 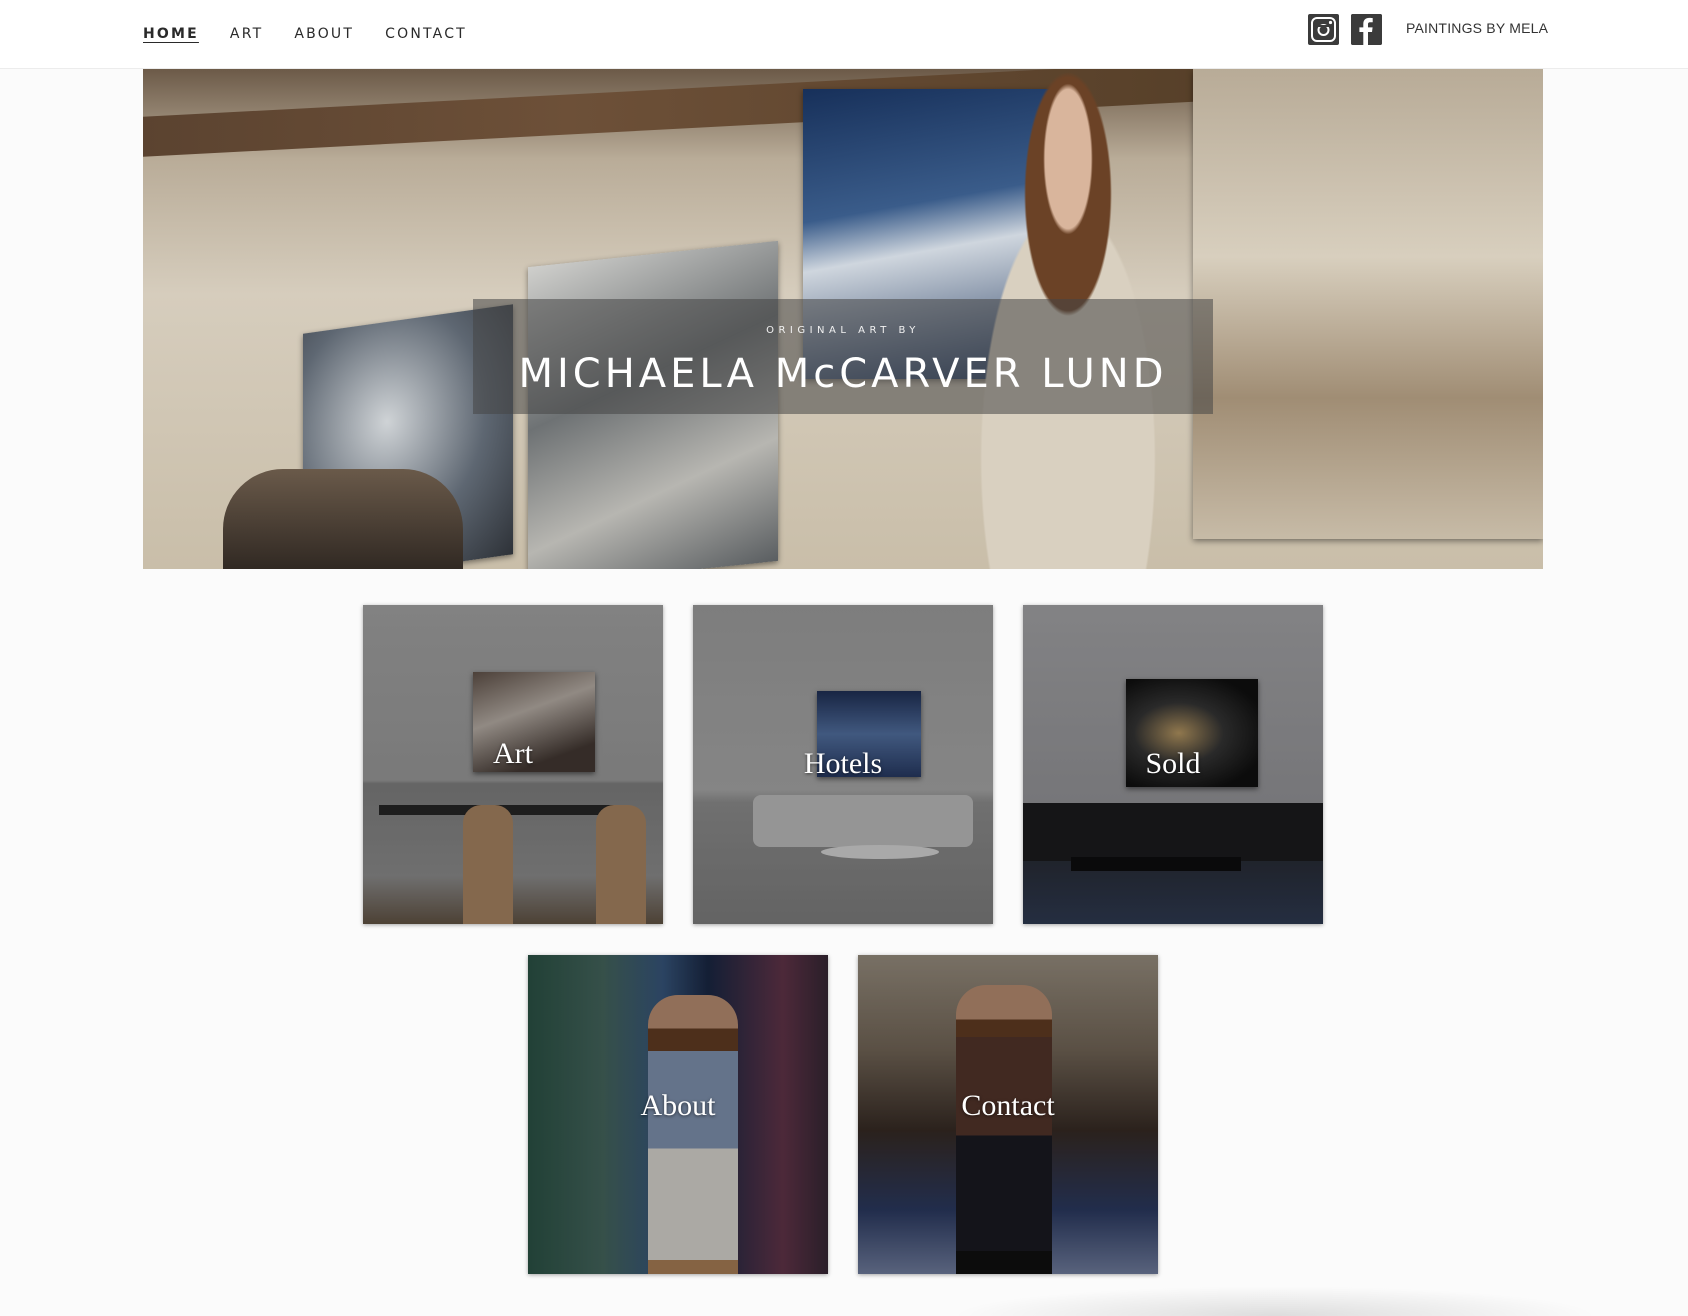 I want to click on brand-link: PAINTINGS BY MELA, so click(x=1477, y=28).